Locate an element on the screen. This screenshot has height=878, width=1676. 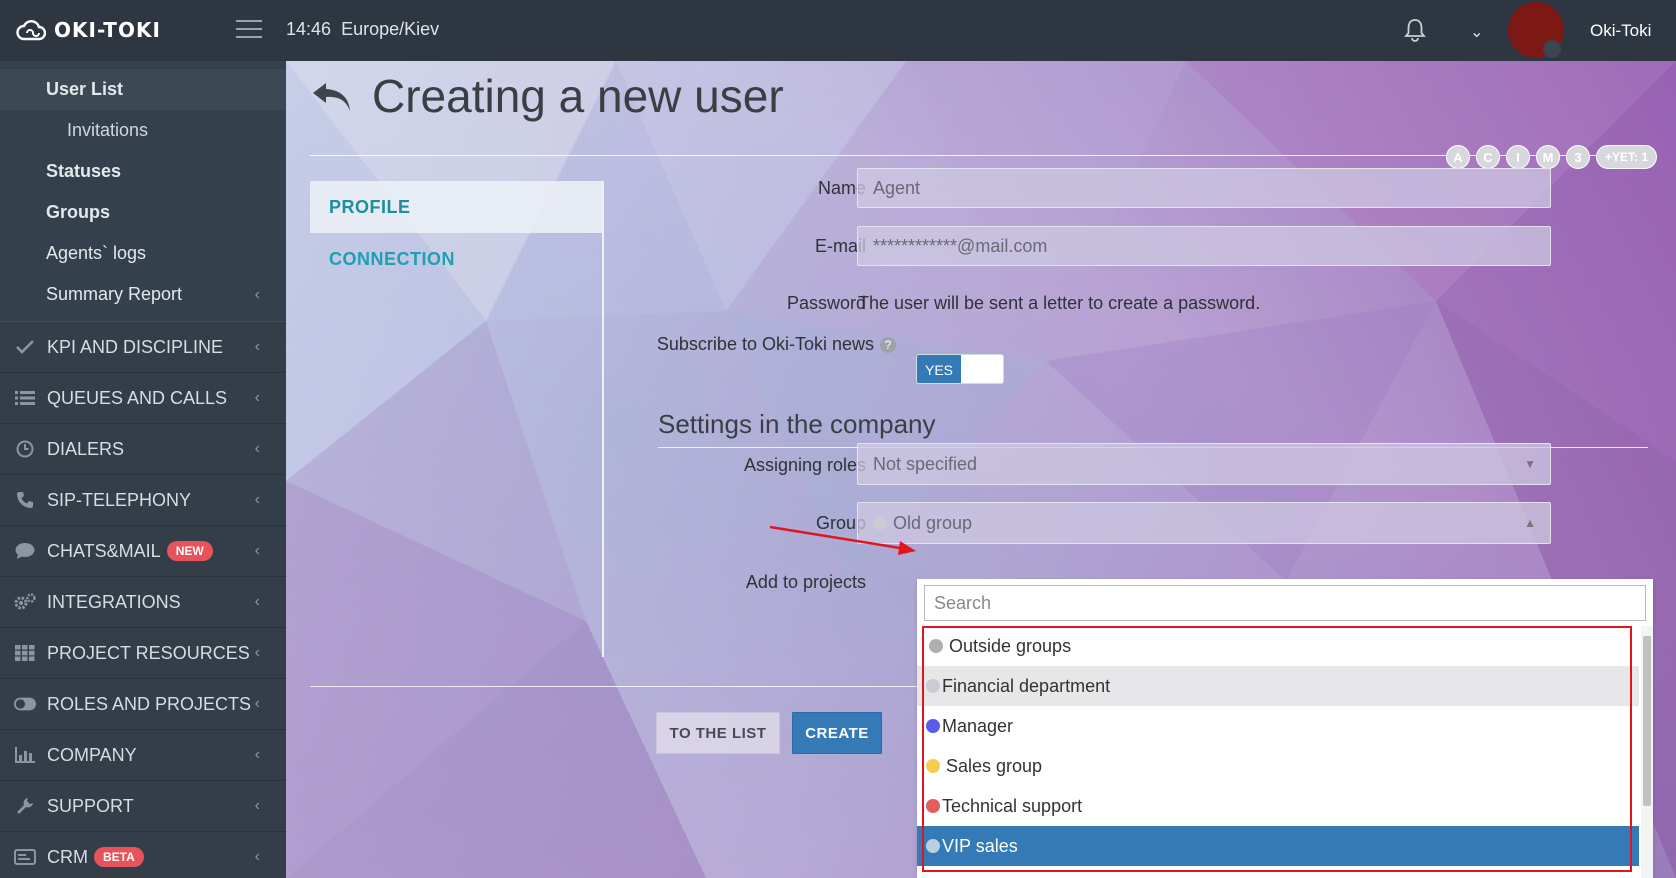
group-select: Old group ▲ is located at coordinates (1204, 523).